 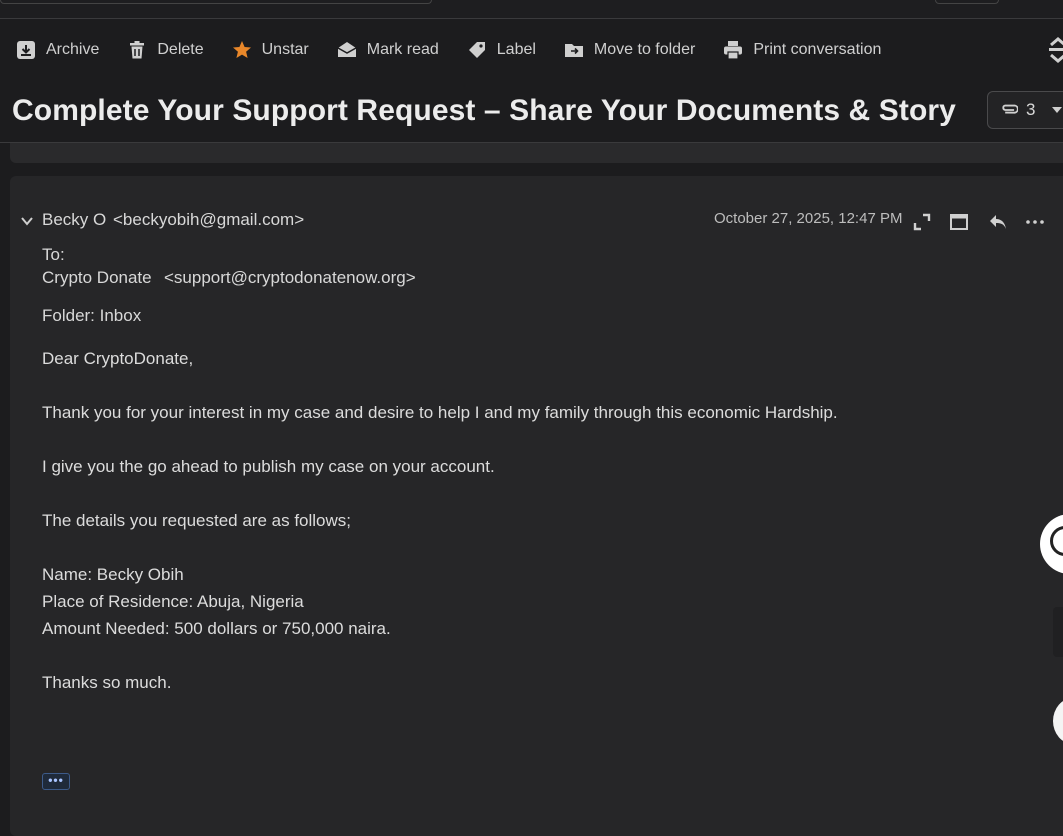 What do you see at coordinates (1058, 632) in the screenshot?
I see `side-panel-handle` at bounding box center [1058, 632].